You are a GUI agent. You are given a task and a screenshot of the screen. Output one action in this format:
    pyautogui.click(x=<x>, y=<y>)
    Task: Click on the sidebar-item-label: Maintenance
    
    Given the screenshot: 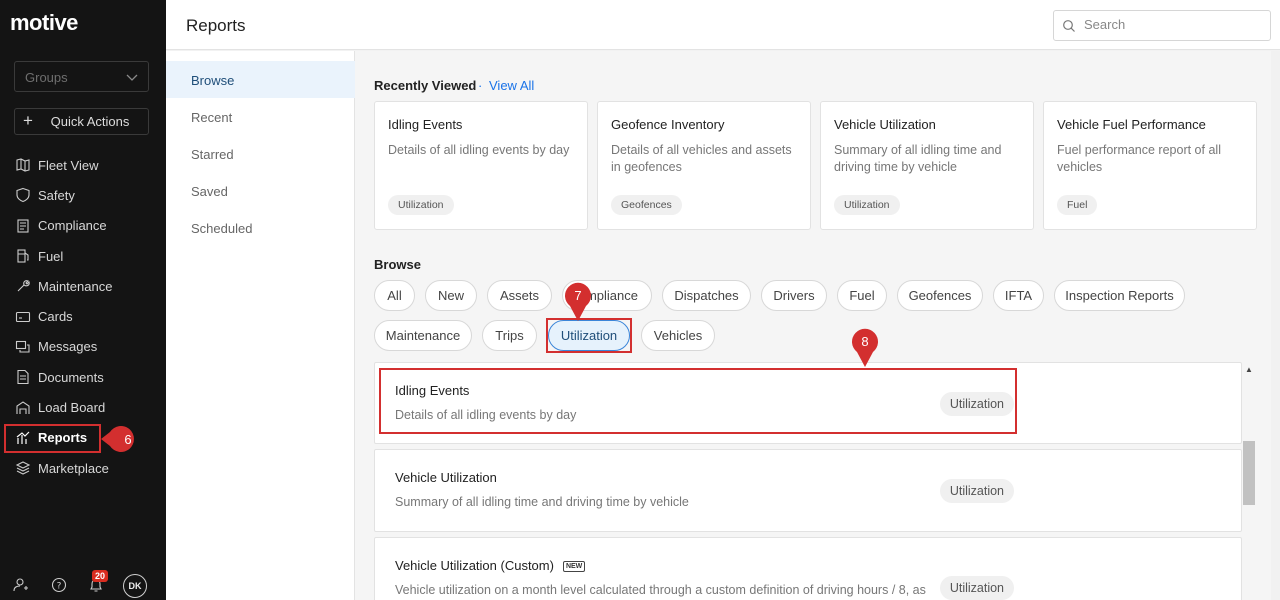 What is the action you would take?
    pyautogui.click(x=75, y=286)
    